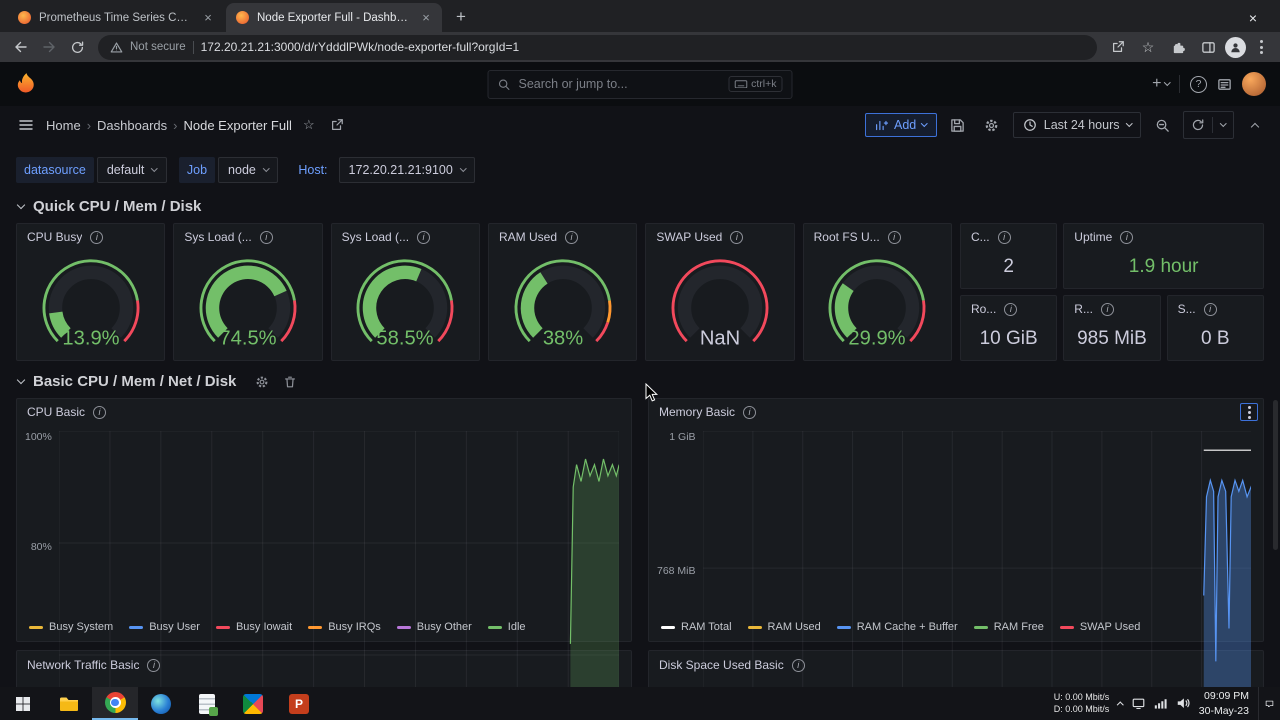 This screenshot has height=720, width=1280. Describe the element at coordinates (1266, 703) in the screenshot. I see `notification-center-button` at that location.